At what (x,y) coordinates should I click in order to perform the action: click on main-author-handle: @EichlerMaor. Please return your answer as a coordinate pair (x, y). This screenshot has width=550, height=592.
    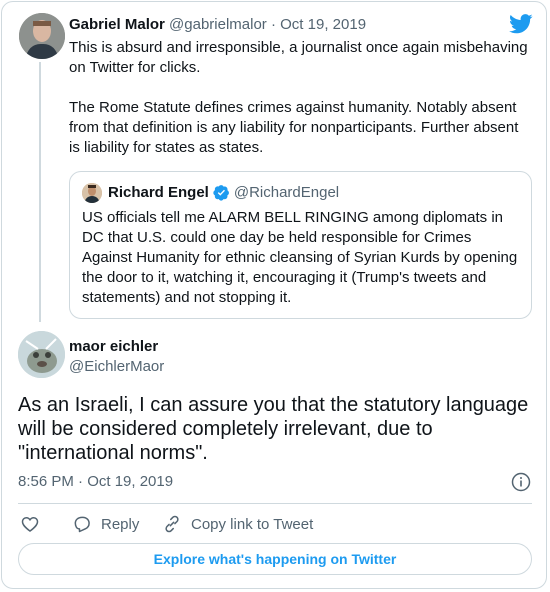
    Looking at the image, I should click on (116, 366).